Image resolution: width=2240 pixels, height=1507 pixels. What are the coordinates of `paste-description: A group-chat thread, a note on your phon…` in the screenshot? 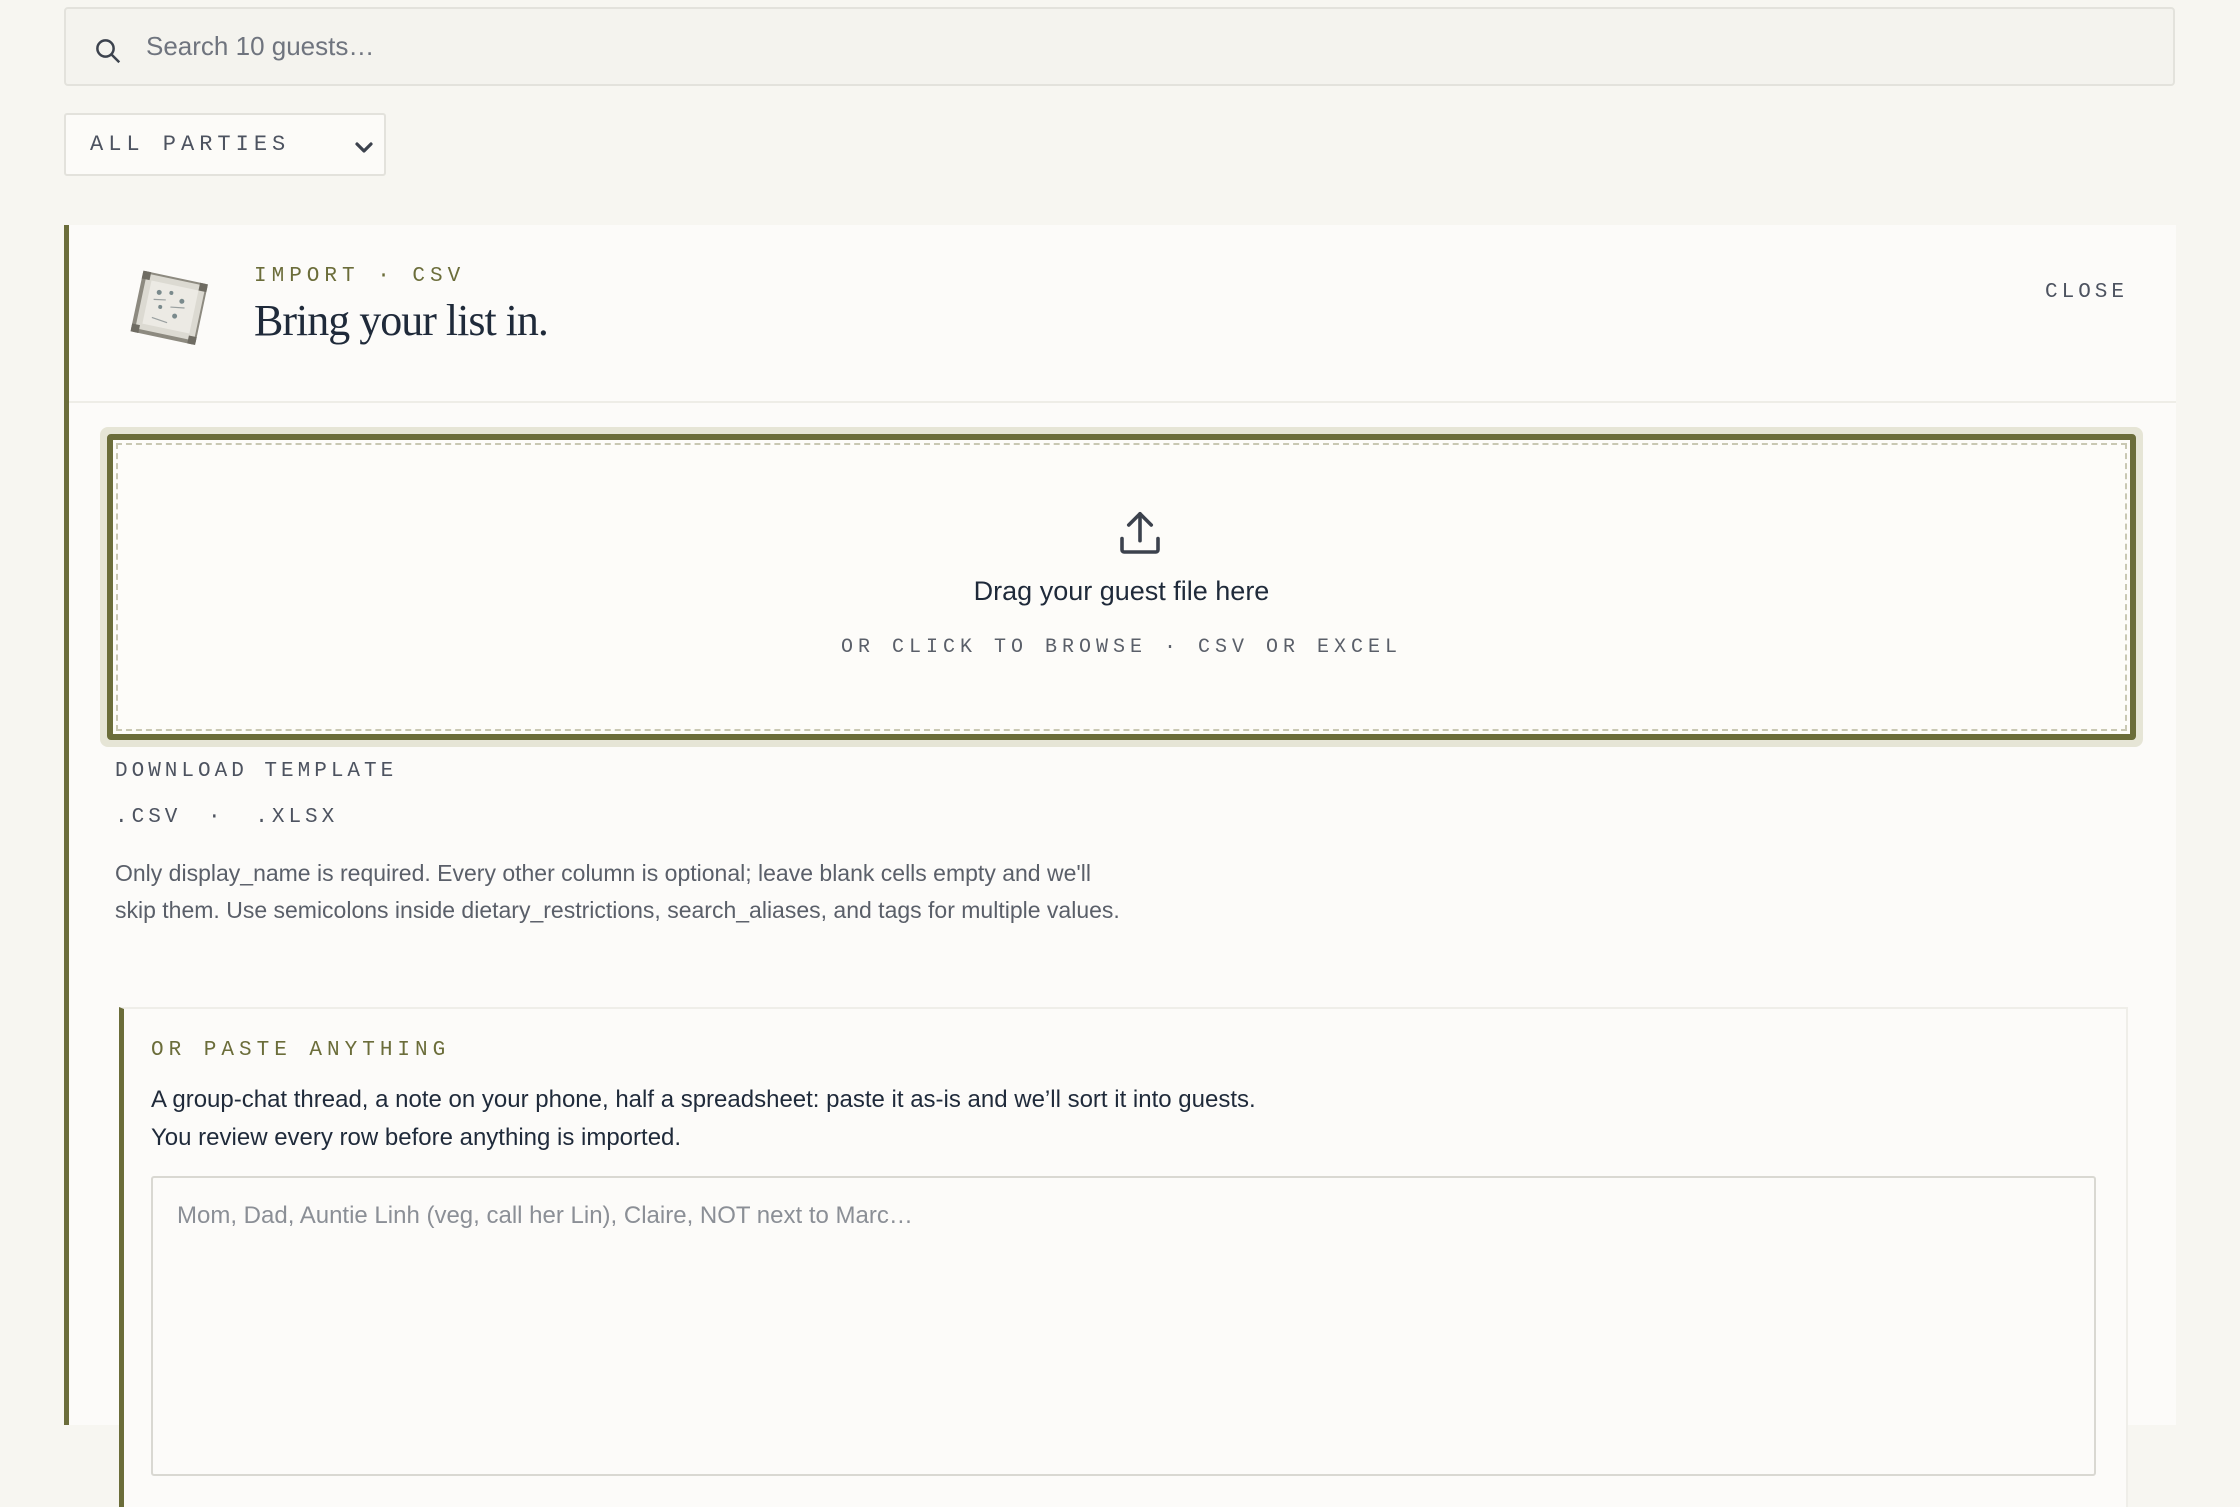 It's located at (703, 1118).